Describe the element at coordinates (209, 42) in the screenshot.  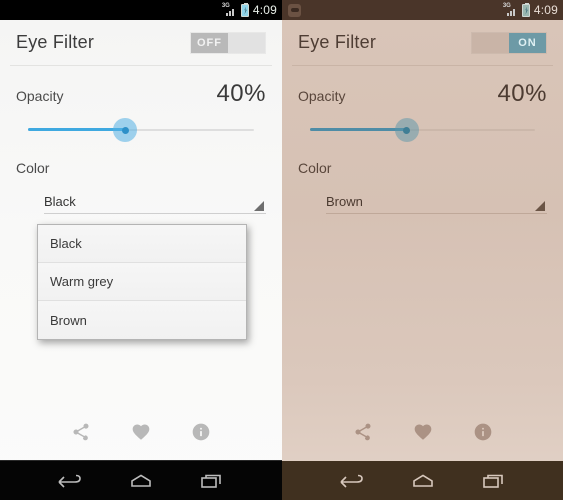
I see `switch-state-label: OFF` at that location.